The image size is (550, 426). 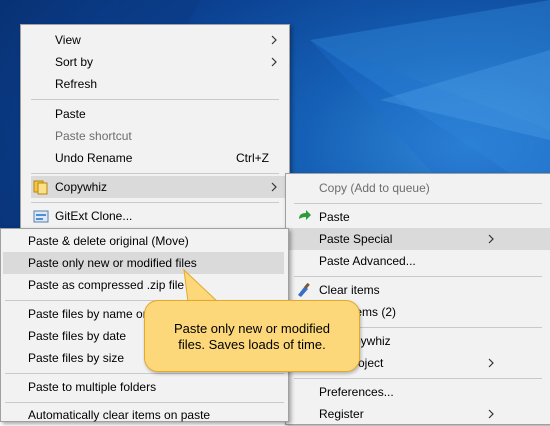 What do you see at coordinates (155, 40) in the screenshot?
I see `menu-item-view: View` at bounding box center [155, 40].